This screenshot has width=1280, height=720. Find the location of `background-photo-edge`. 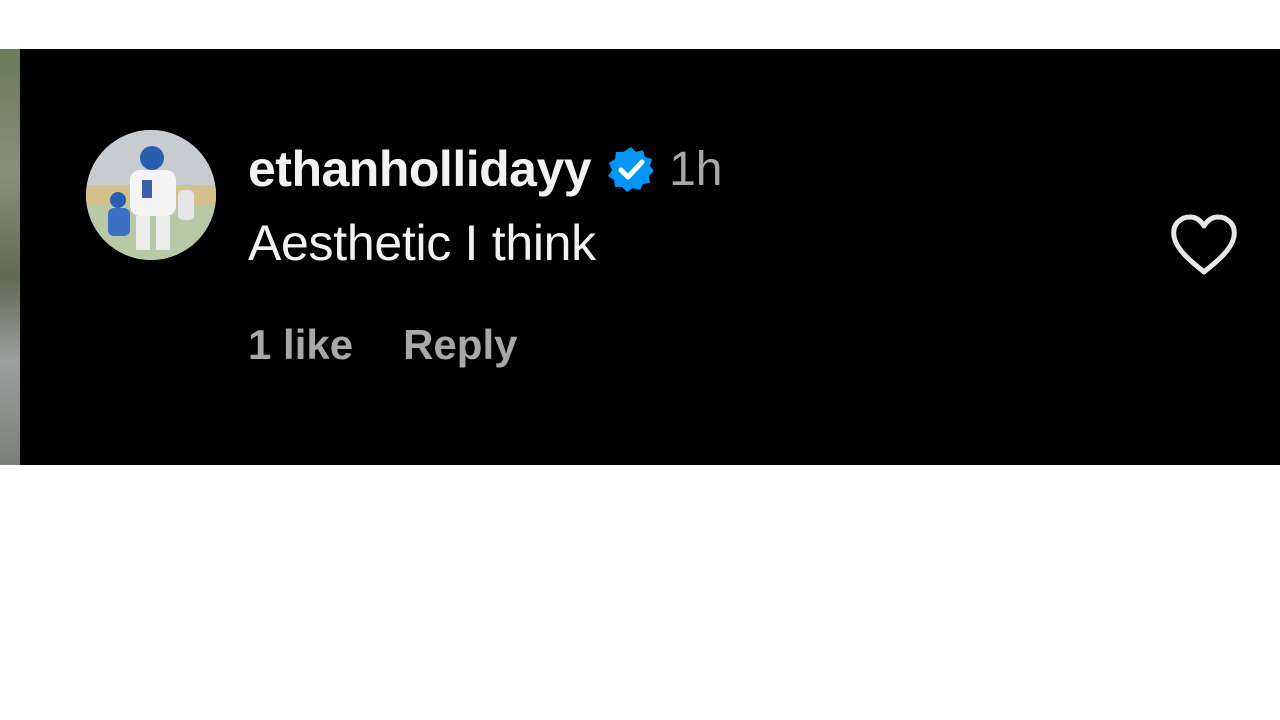

background-photo-edge is located at coordinates (10, 257).